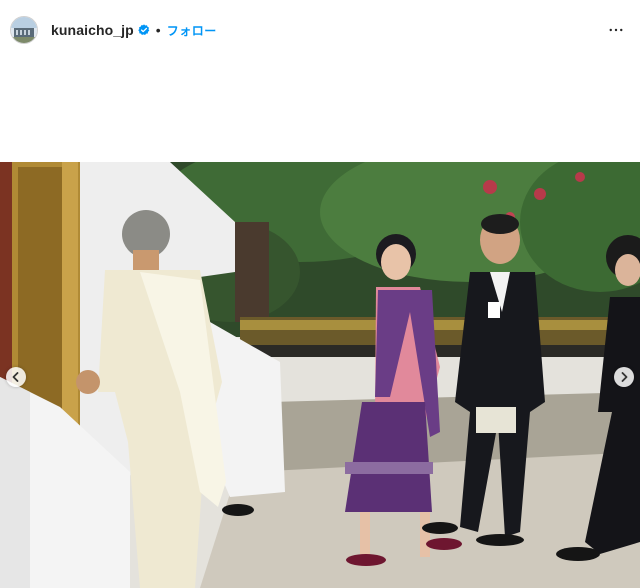 Image resolution: width=640 pixels, height=588 pixels. I want to click on post-header: kunaicho_jp • フォロー, so click(320, 30).